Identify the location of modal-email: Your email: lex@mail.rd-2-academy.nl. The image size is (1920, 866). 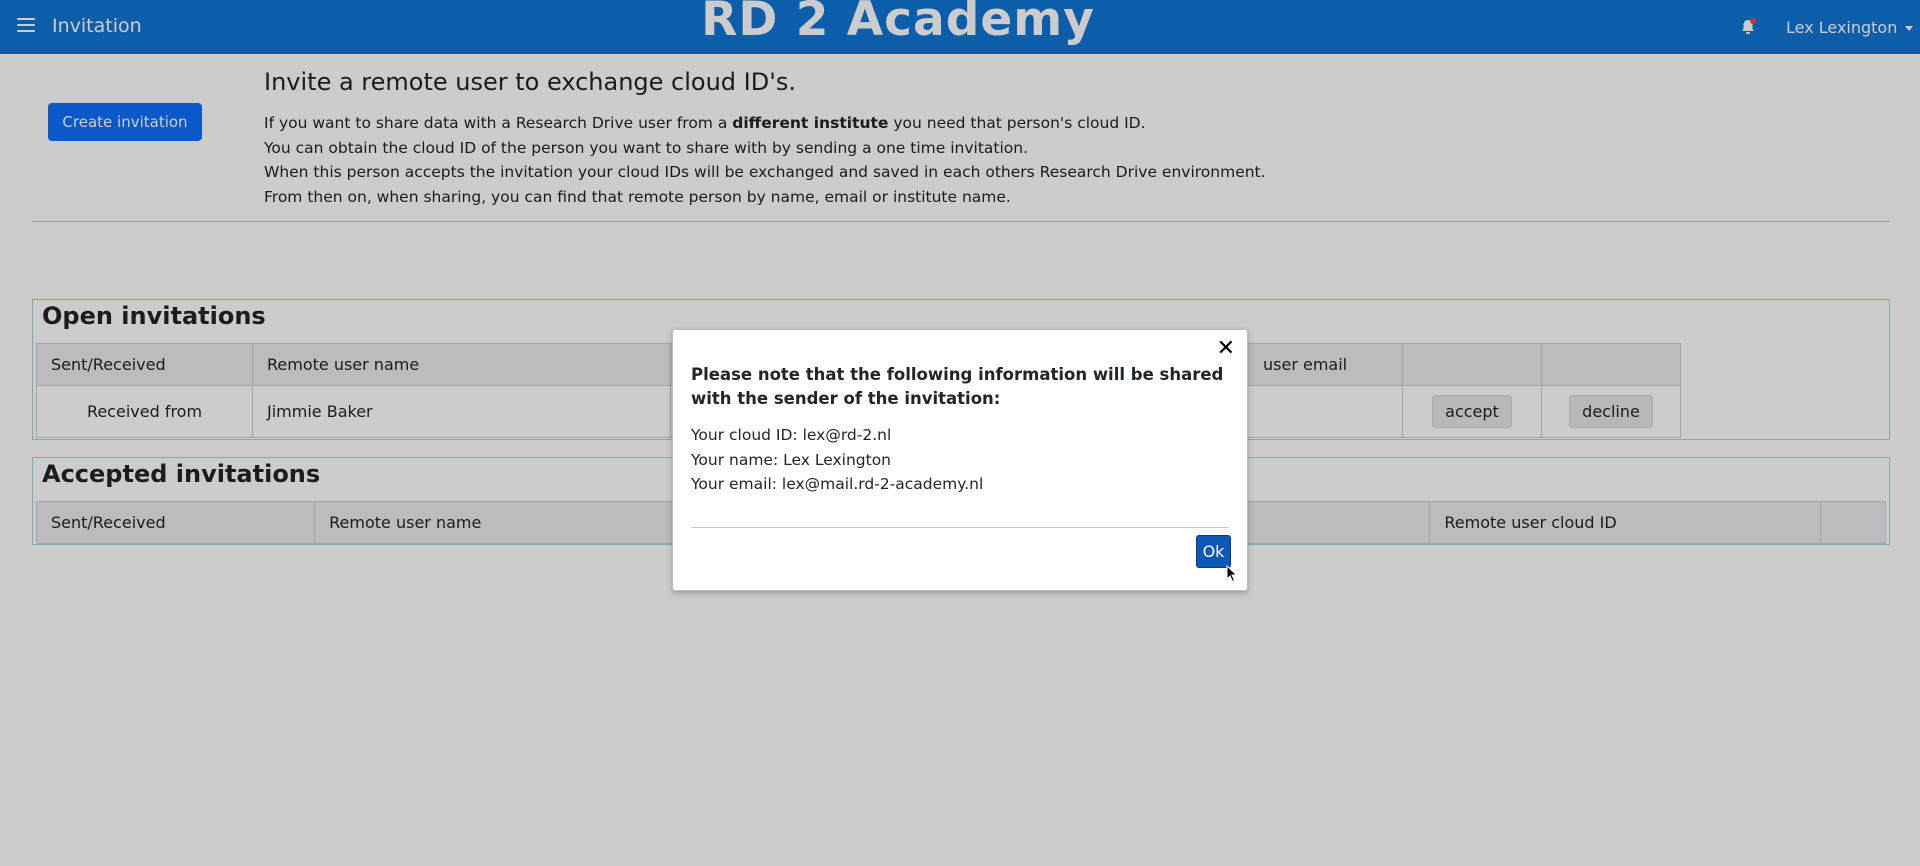
(837, 484).